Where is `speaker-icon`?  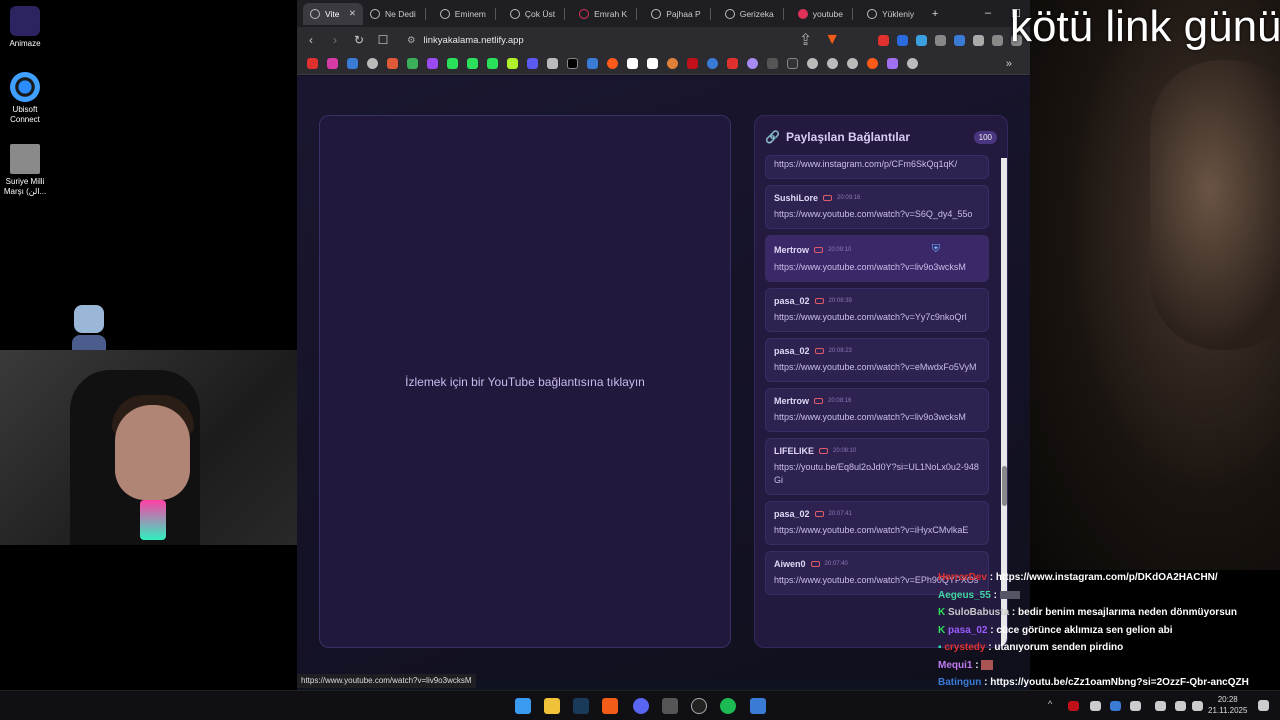
speaker-icon is located at coordinates (1197, 706).